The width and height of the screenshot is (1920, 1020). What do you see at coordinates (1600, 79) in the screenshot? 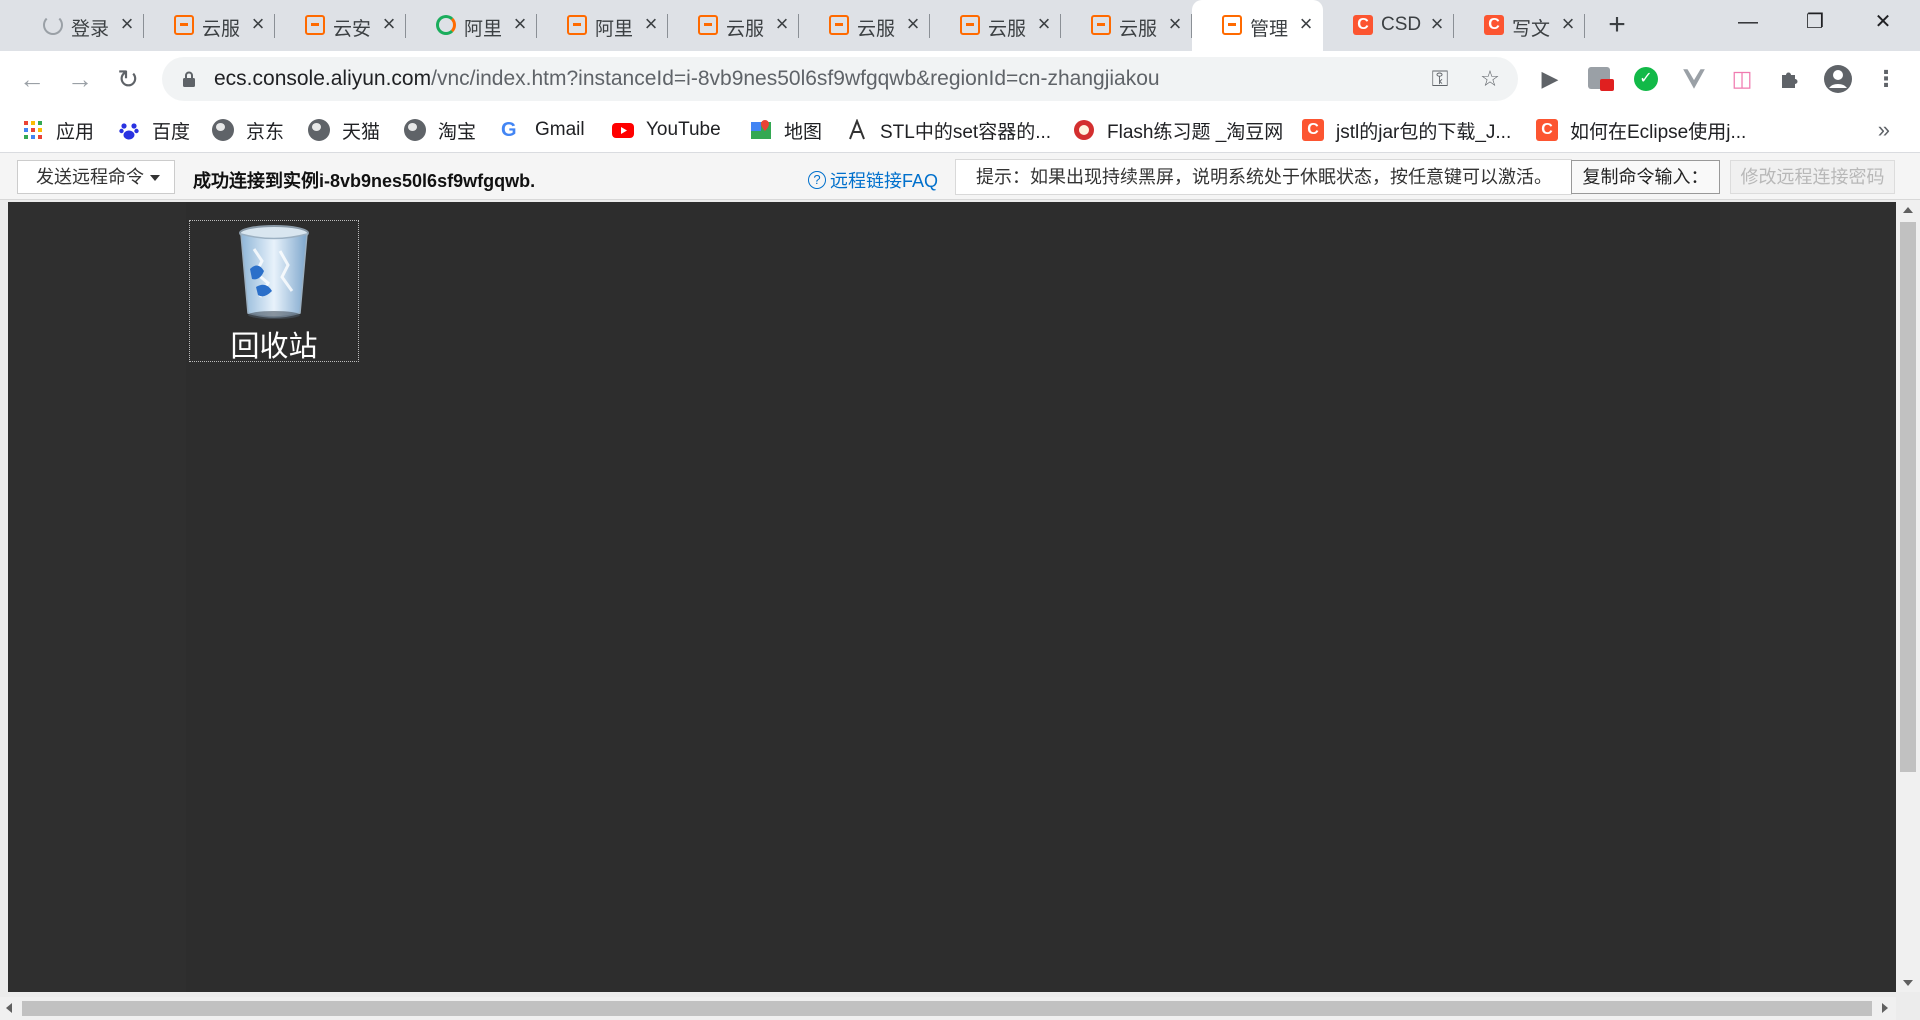
I see `extension-red-badge-icon` at bounding box center [1600, 79].